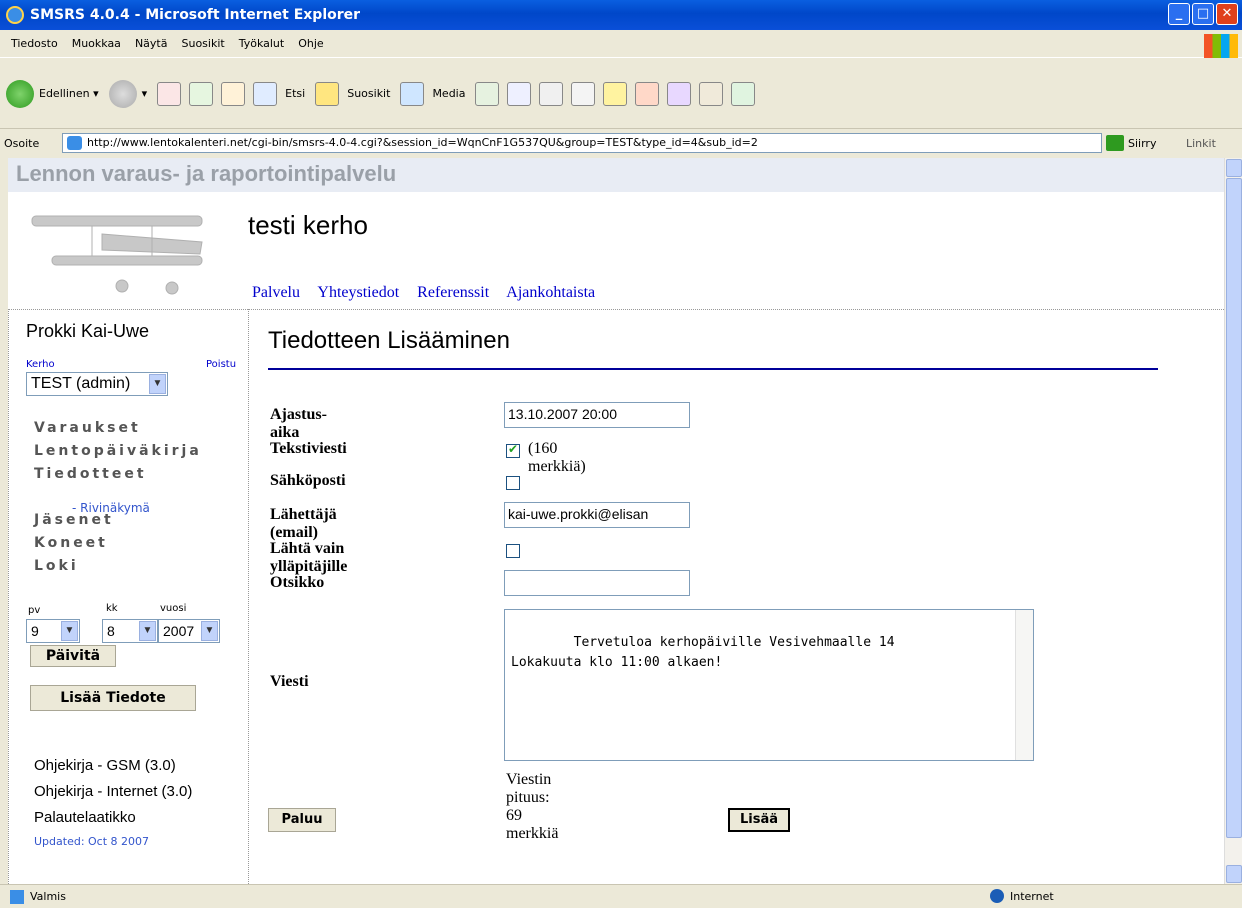 This screenshot has height=908, width=1242. Describe the element at coordinates (453, 292) in the screenshot. I see `nav-referenssit: Referenssit` at that location.